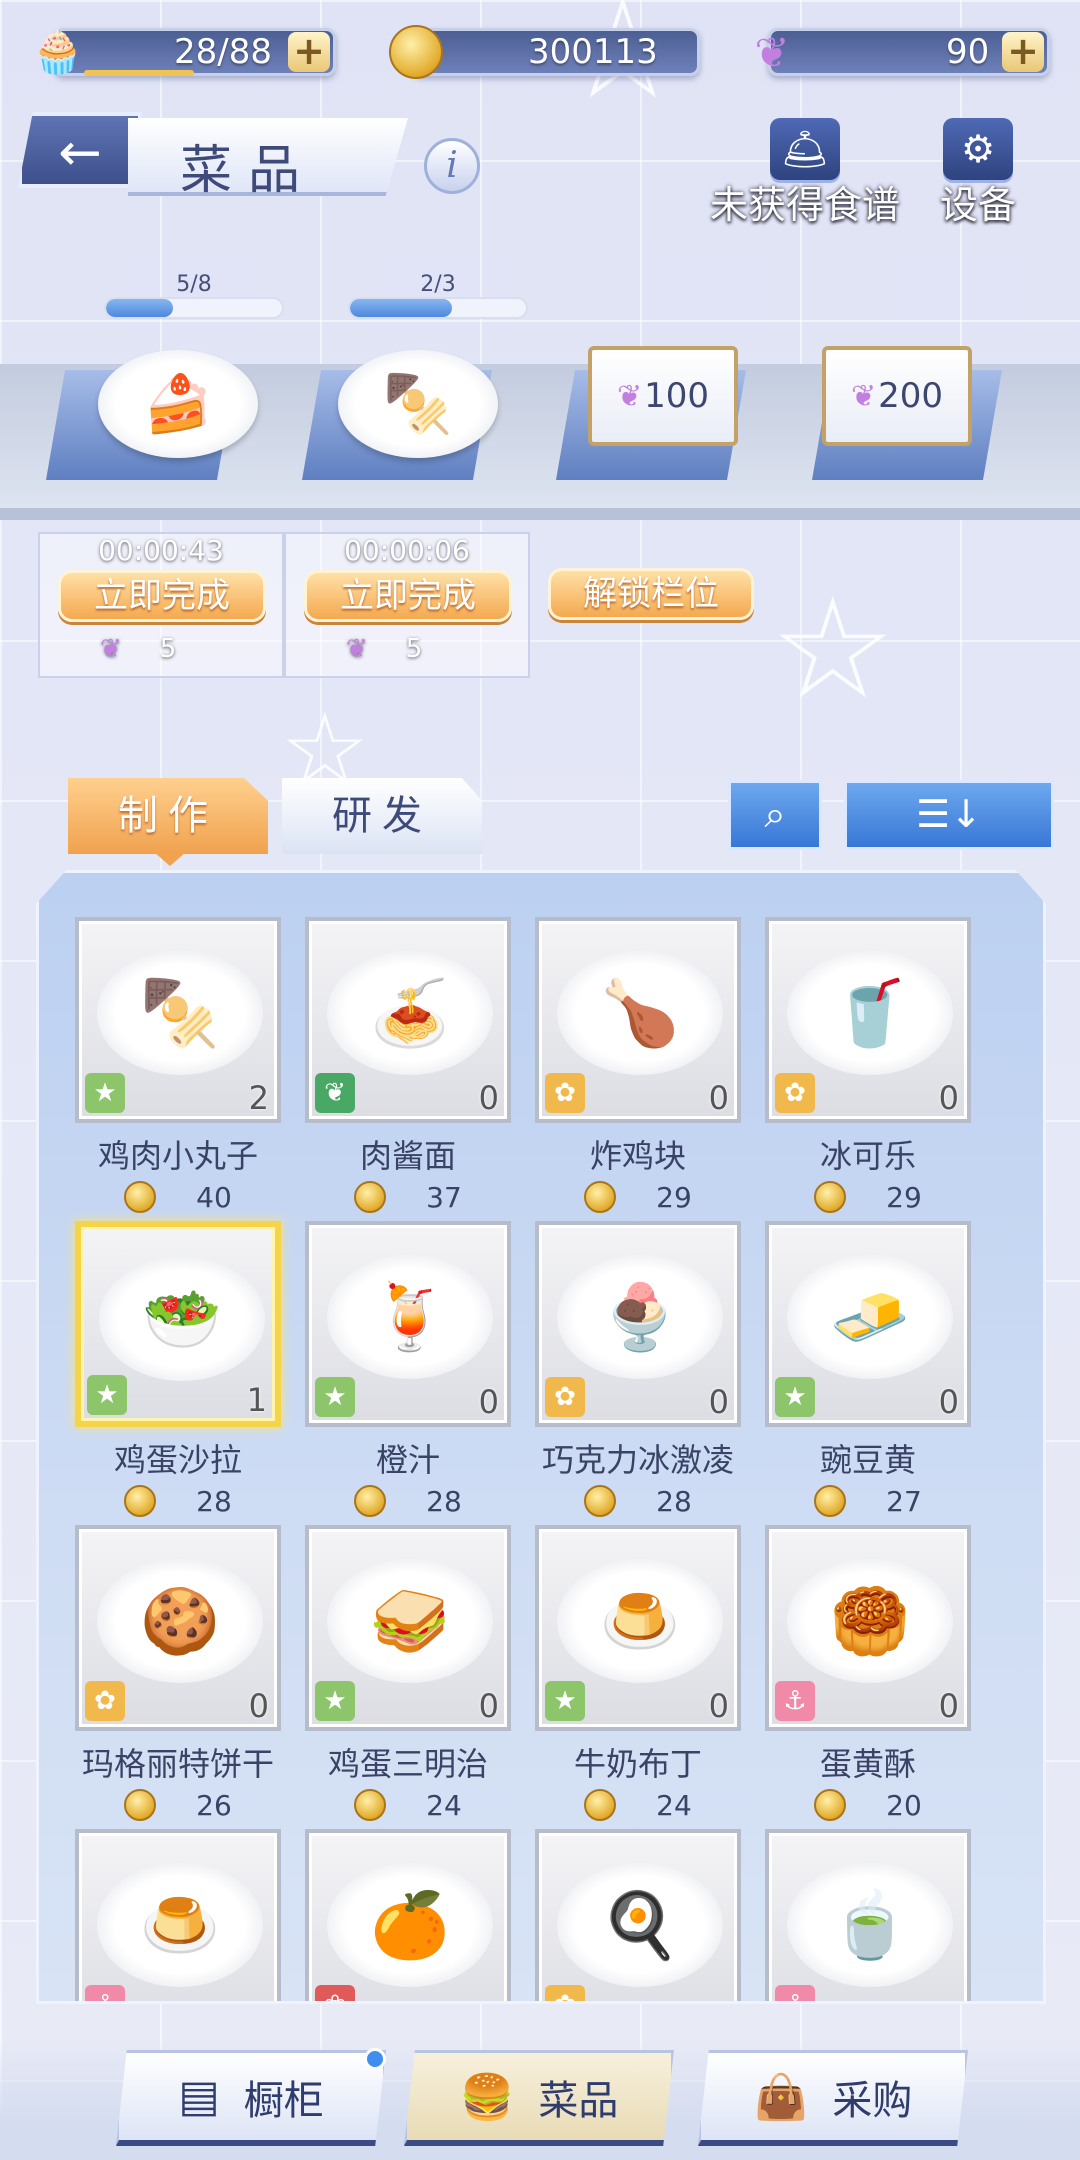  I want to click on dish-icon: 🍢, so click(180, 1013).